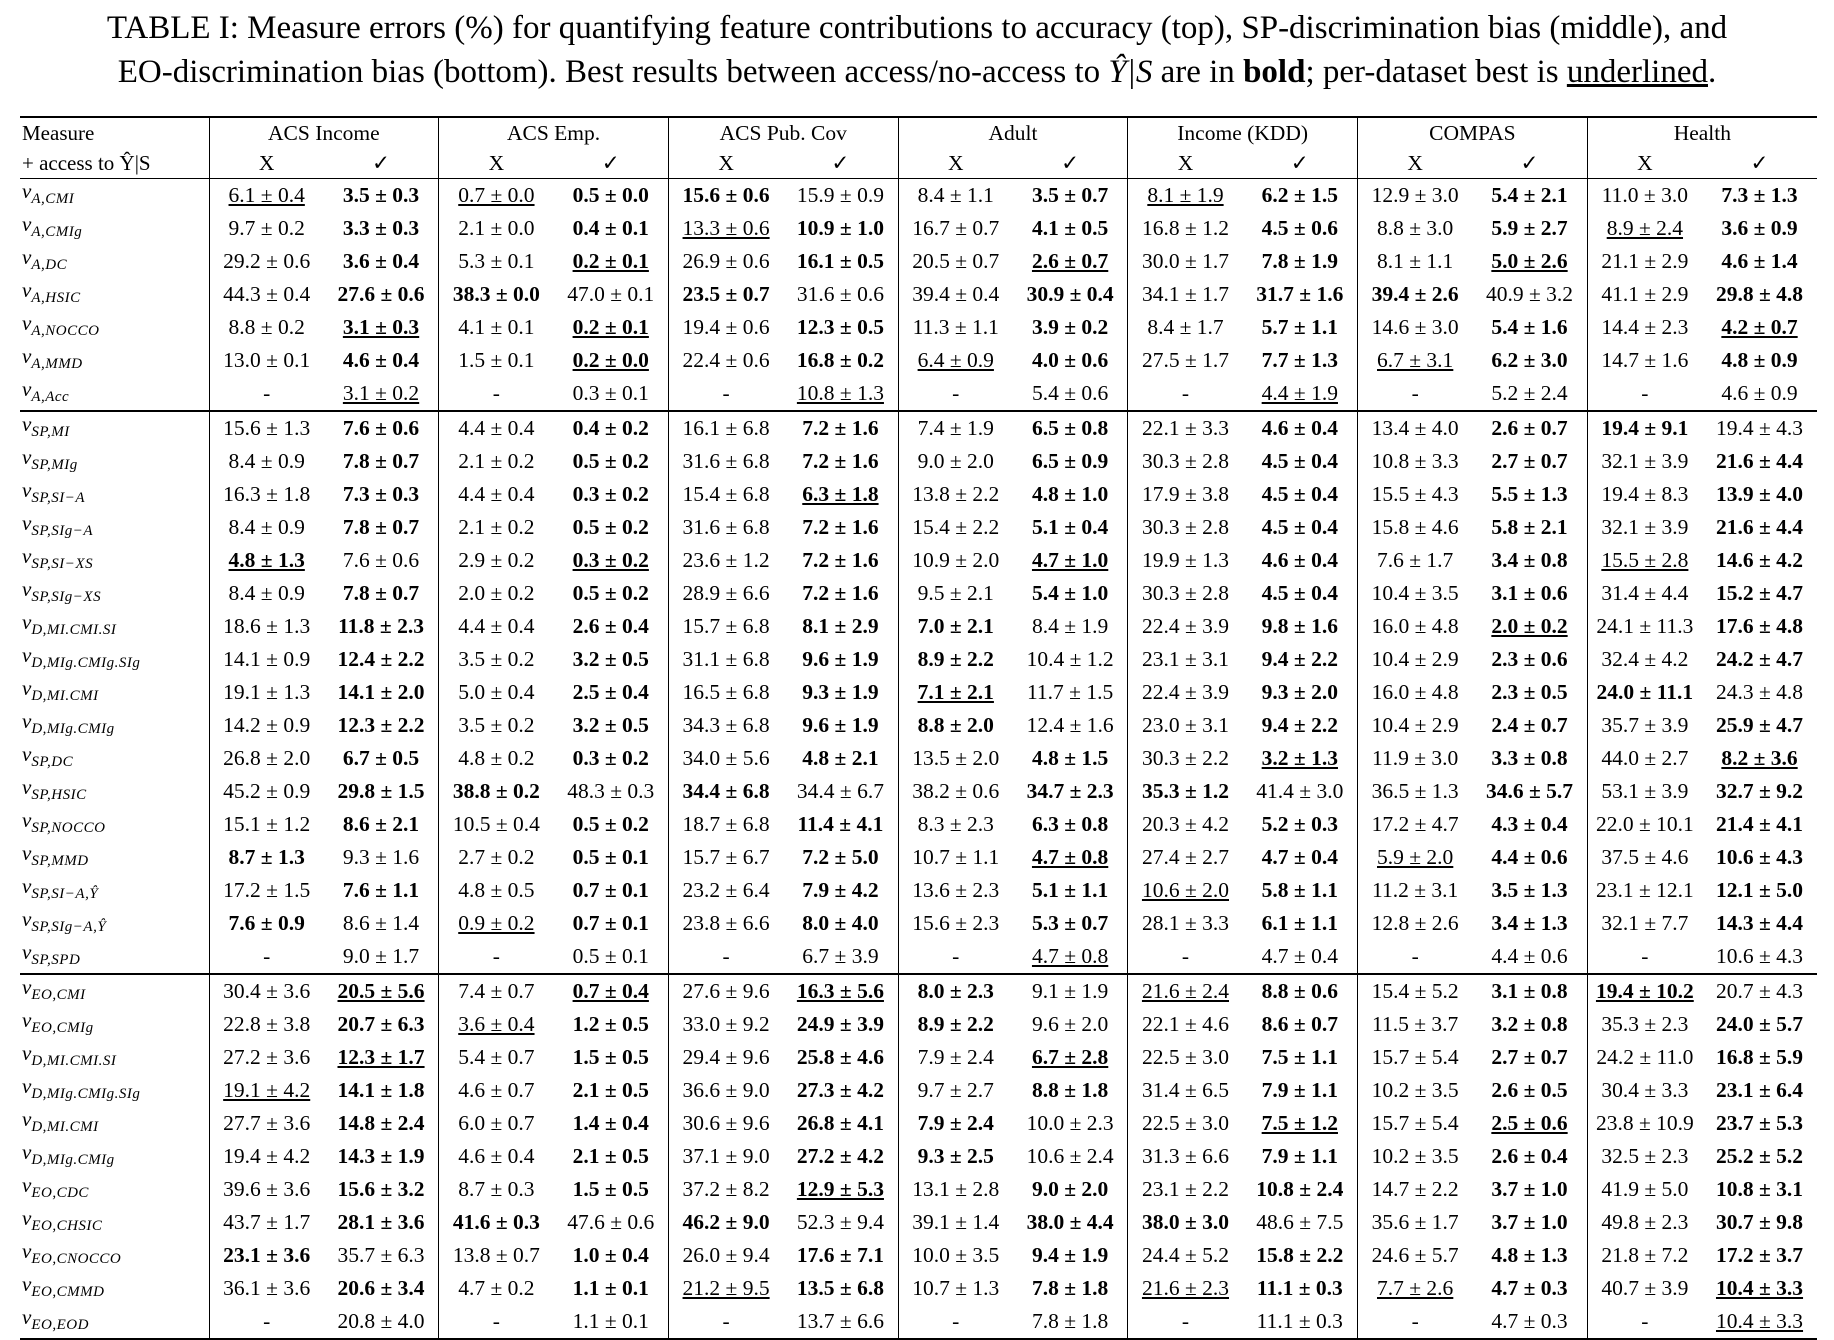 The width and height of the screenshot is (1834, 1340). What do you see at coordinates (840, 294) in the screenshot?
I see `table-cell: 31.6 ± 0.6` at bounding box center [840, 294].